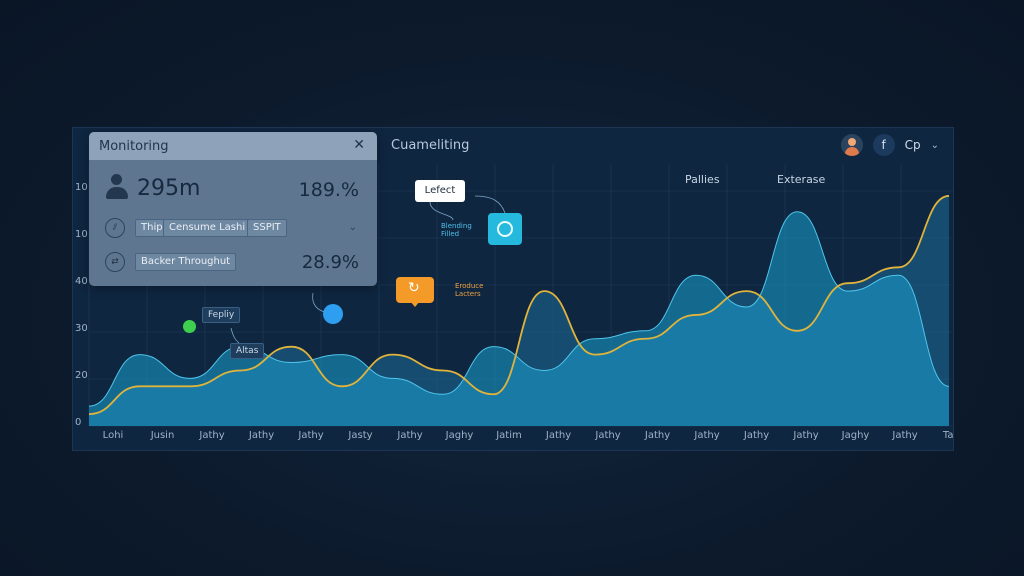 Image resolution: width=1024 pixels, height=576 pixels. I want to click on close-icon: ✕, so click(359, 145).